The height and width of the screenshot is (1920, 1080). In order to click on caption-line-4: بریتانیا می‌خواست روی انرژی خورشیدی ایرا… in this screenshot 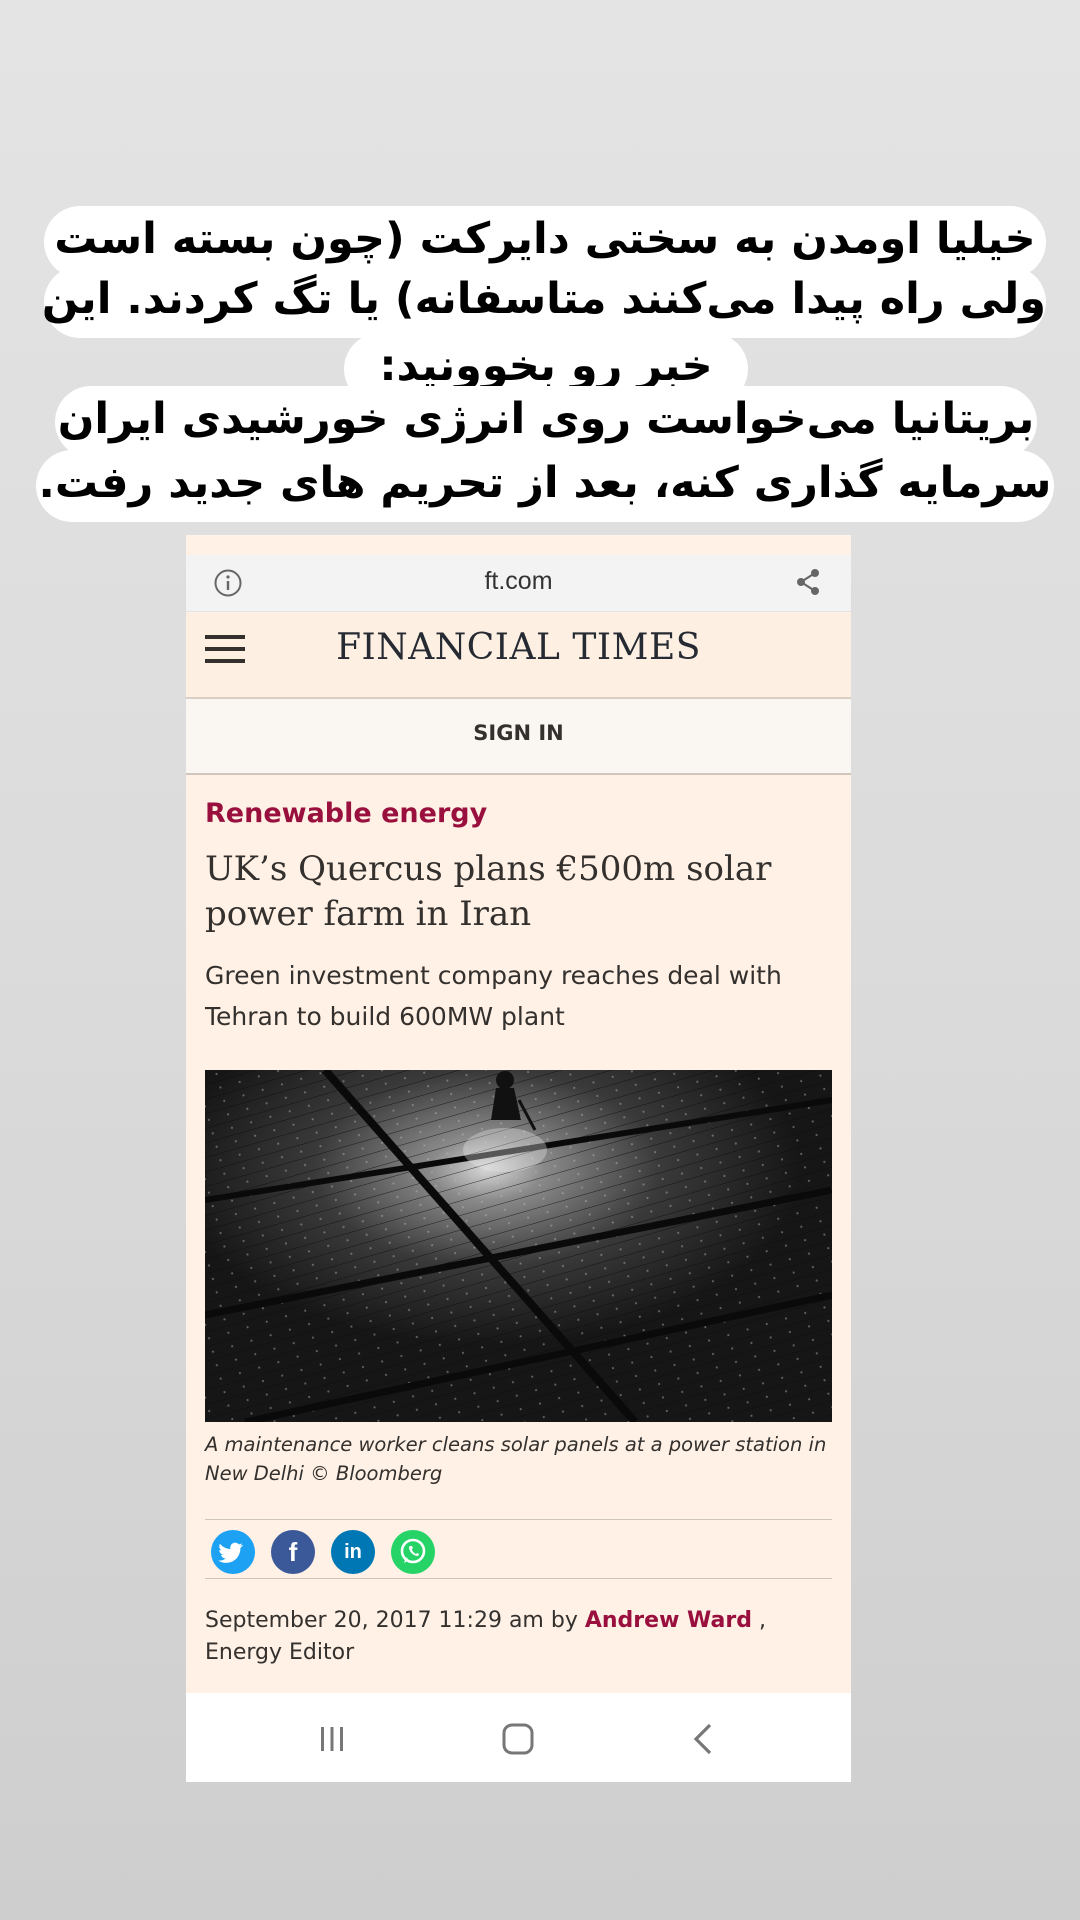, I will do `click(546, 422)`.